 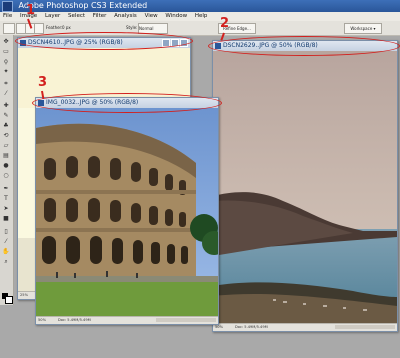 What do you see at coordinates (363, 28) in the screenshot?
I see `workspace-button: Workspace ▾` at bounding box center [363, 28].